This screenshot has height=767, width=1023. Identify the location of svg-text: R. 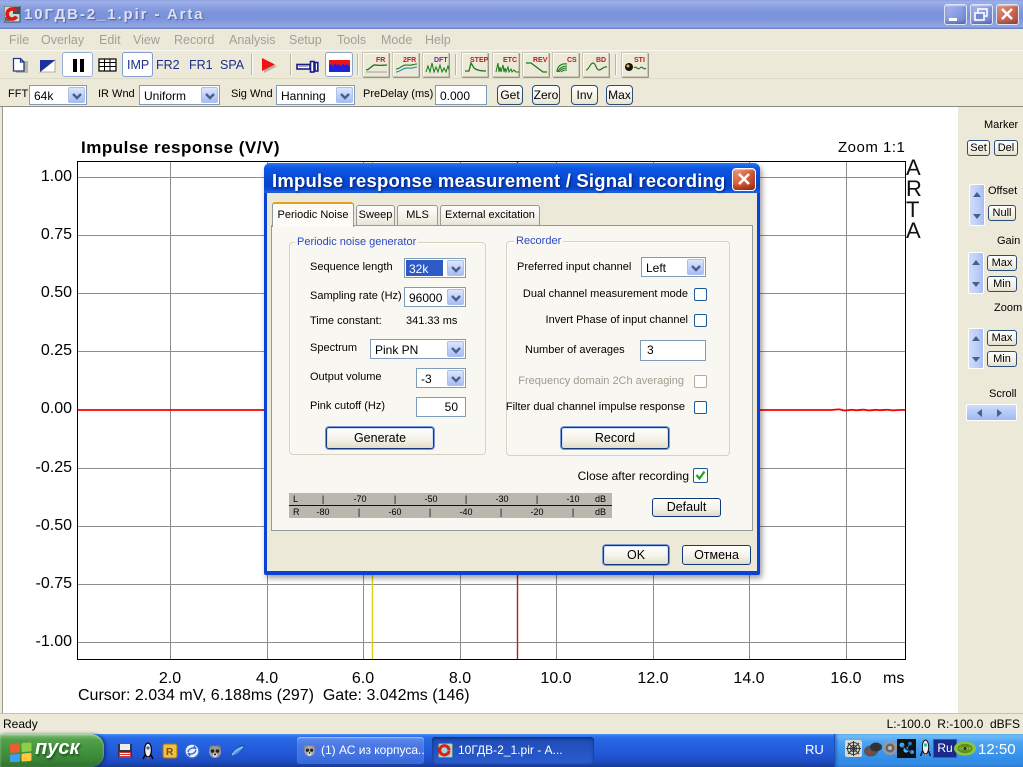
(170, 752).